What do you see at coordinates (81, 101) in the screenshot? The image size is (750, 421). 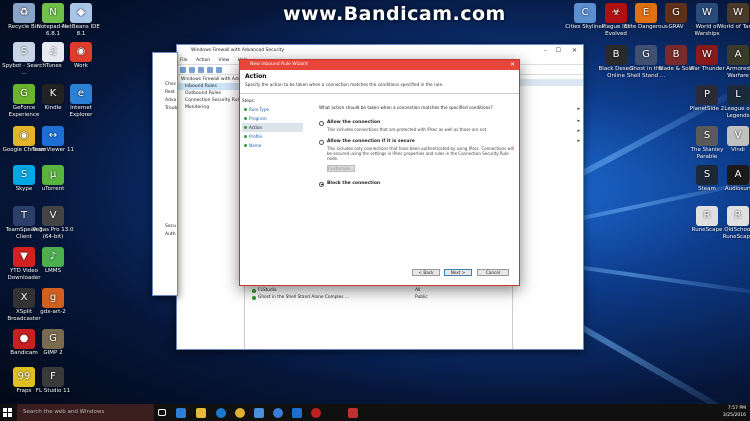 I see `desktop-icon: e Internet Explorer` at bounding box center [81, 101].